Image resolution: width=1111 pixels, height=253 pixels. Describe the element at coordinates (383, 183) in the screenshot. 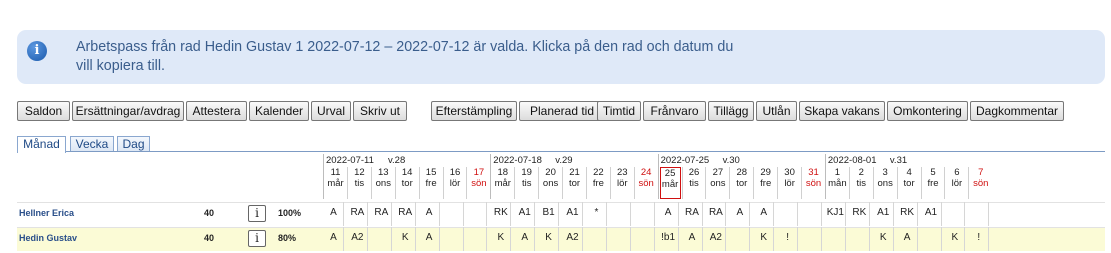

I see `day-header: 13 ons` at that location.